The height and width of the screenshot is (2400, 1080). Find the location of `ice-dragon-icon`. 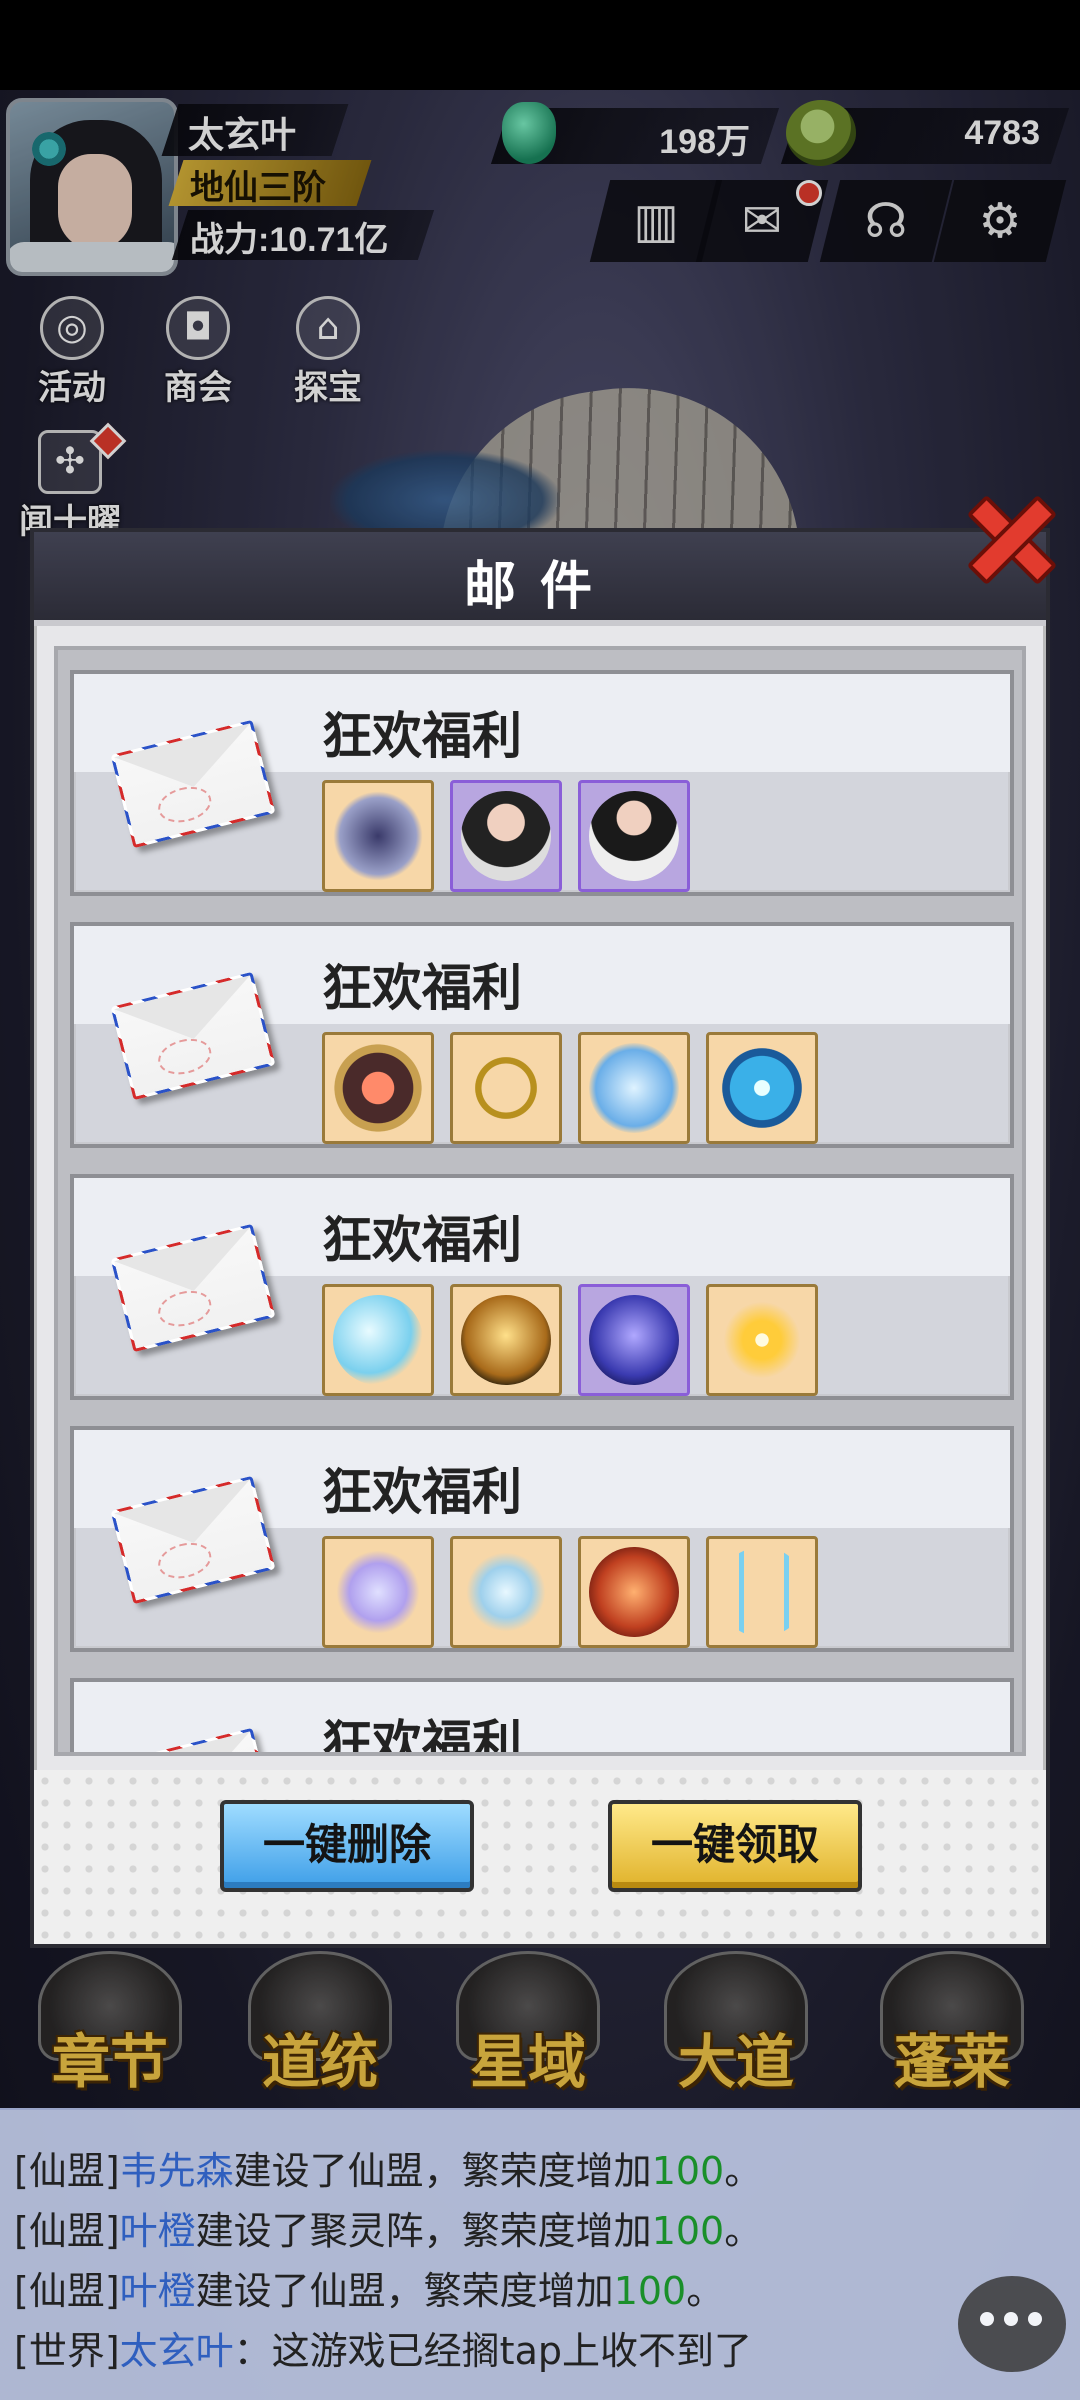

ice-dragon-icon is located at coordinates (378, 1340).